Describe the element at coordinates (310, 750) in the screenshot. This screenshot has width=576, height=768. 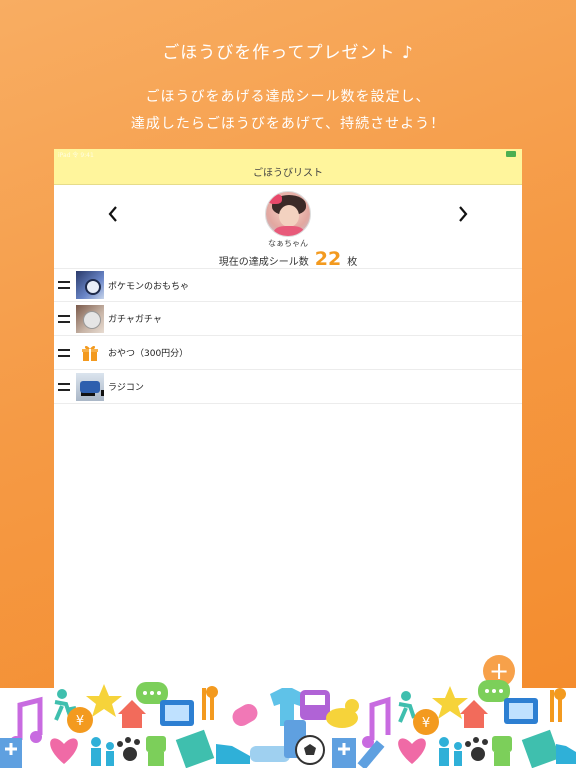
I see `soccer-ball-icon` at that location.